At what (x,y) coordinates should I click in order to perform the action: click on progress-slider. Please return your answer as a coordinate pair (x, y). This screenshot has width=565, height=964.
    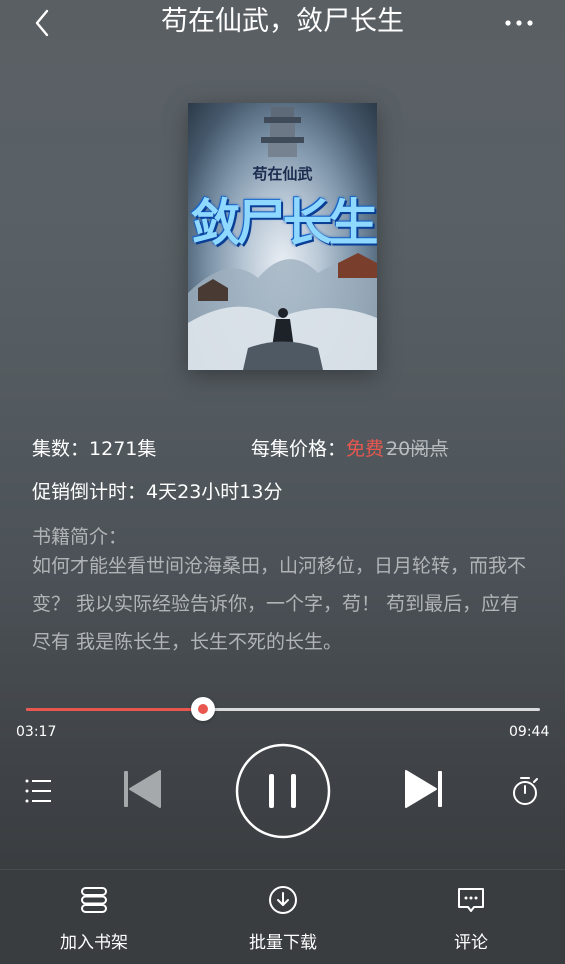
    Looking at the image, I should click on (283, 709).